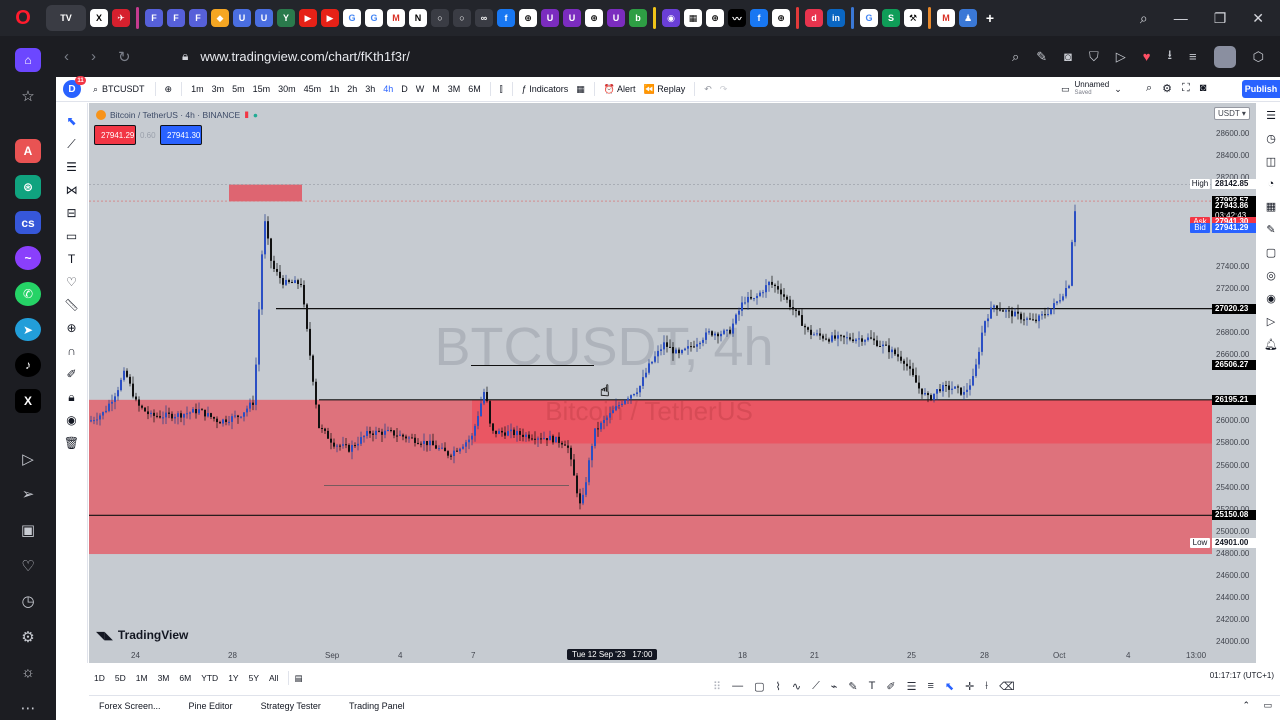  Describe the element at coordinates (454, 89) in the screenshot. I see `interval-3M: 3M` at that location.